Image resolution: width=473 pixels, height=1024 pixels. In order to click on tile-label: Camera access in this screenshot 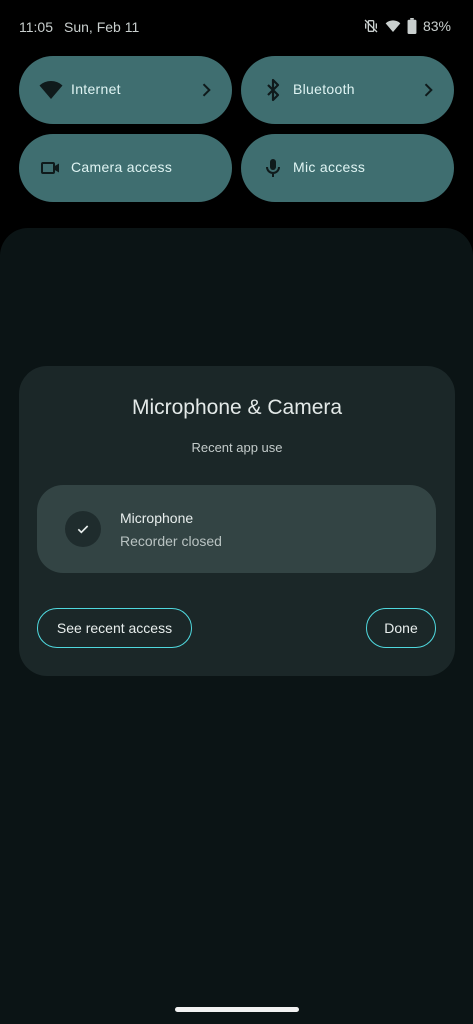, I will do `click(122, 167)`.